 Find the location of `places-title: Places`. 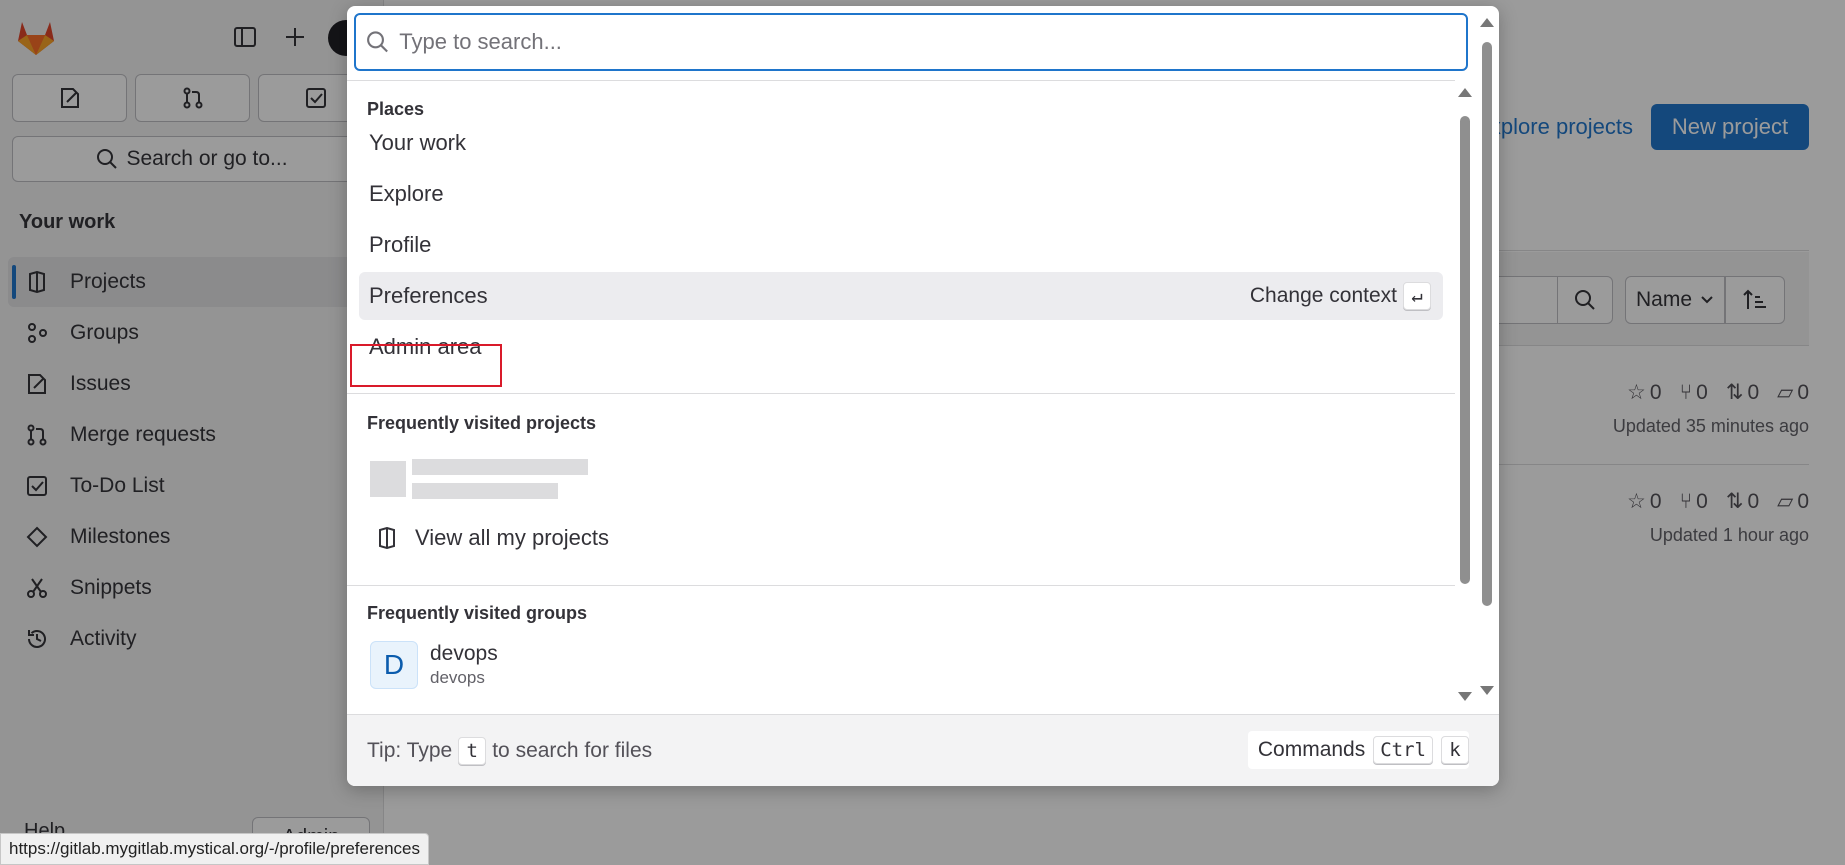

places-title: Places is located at coordinates (396, 109).